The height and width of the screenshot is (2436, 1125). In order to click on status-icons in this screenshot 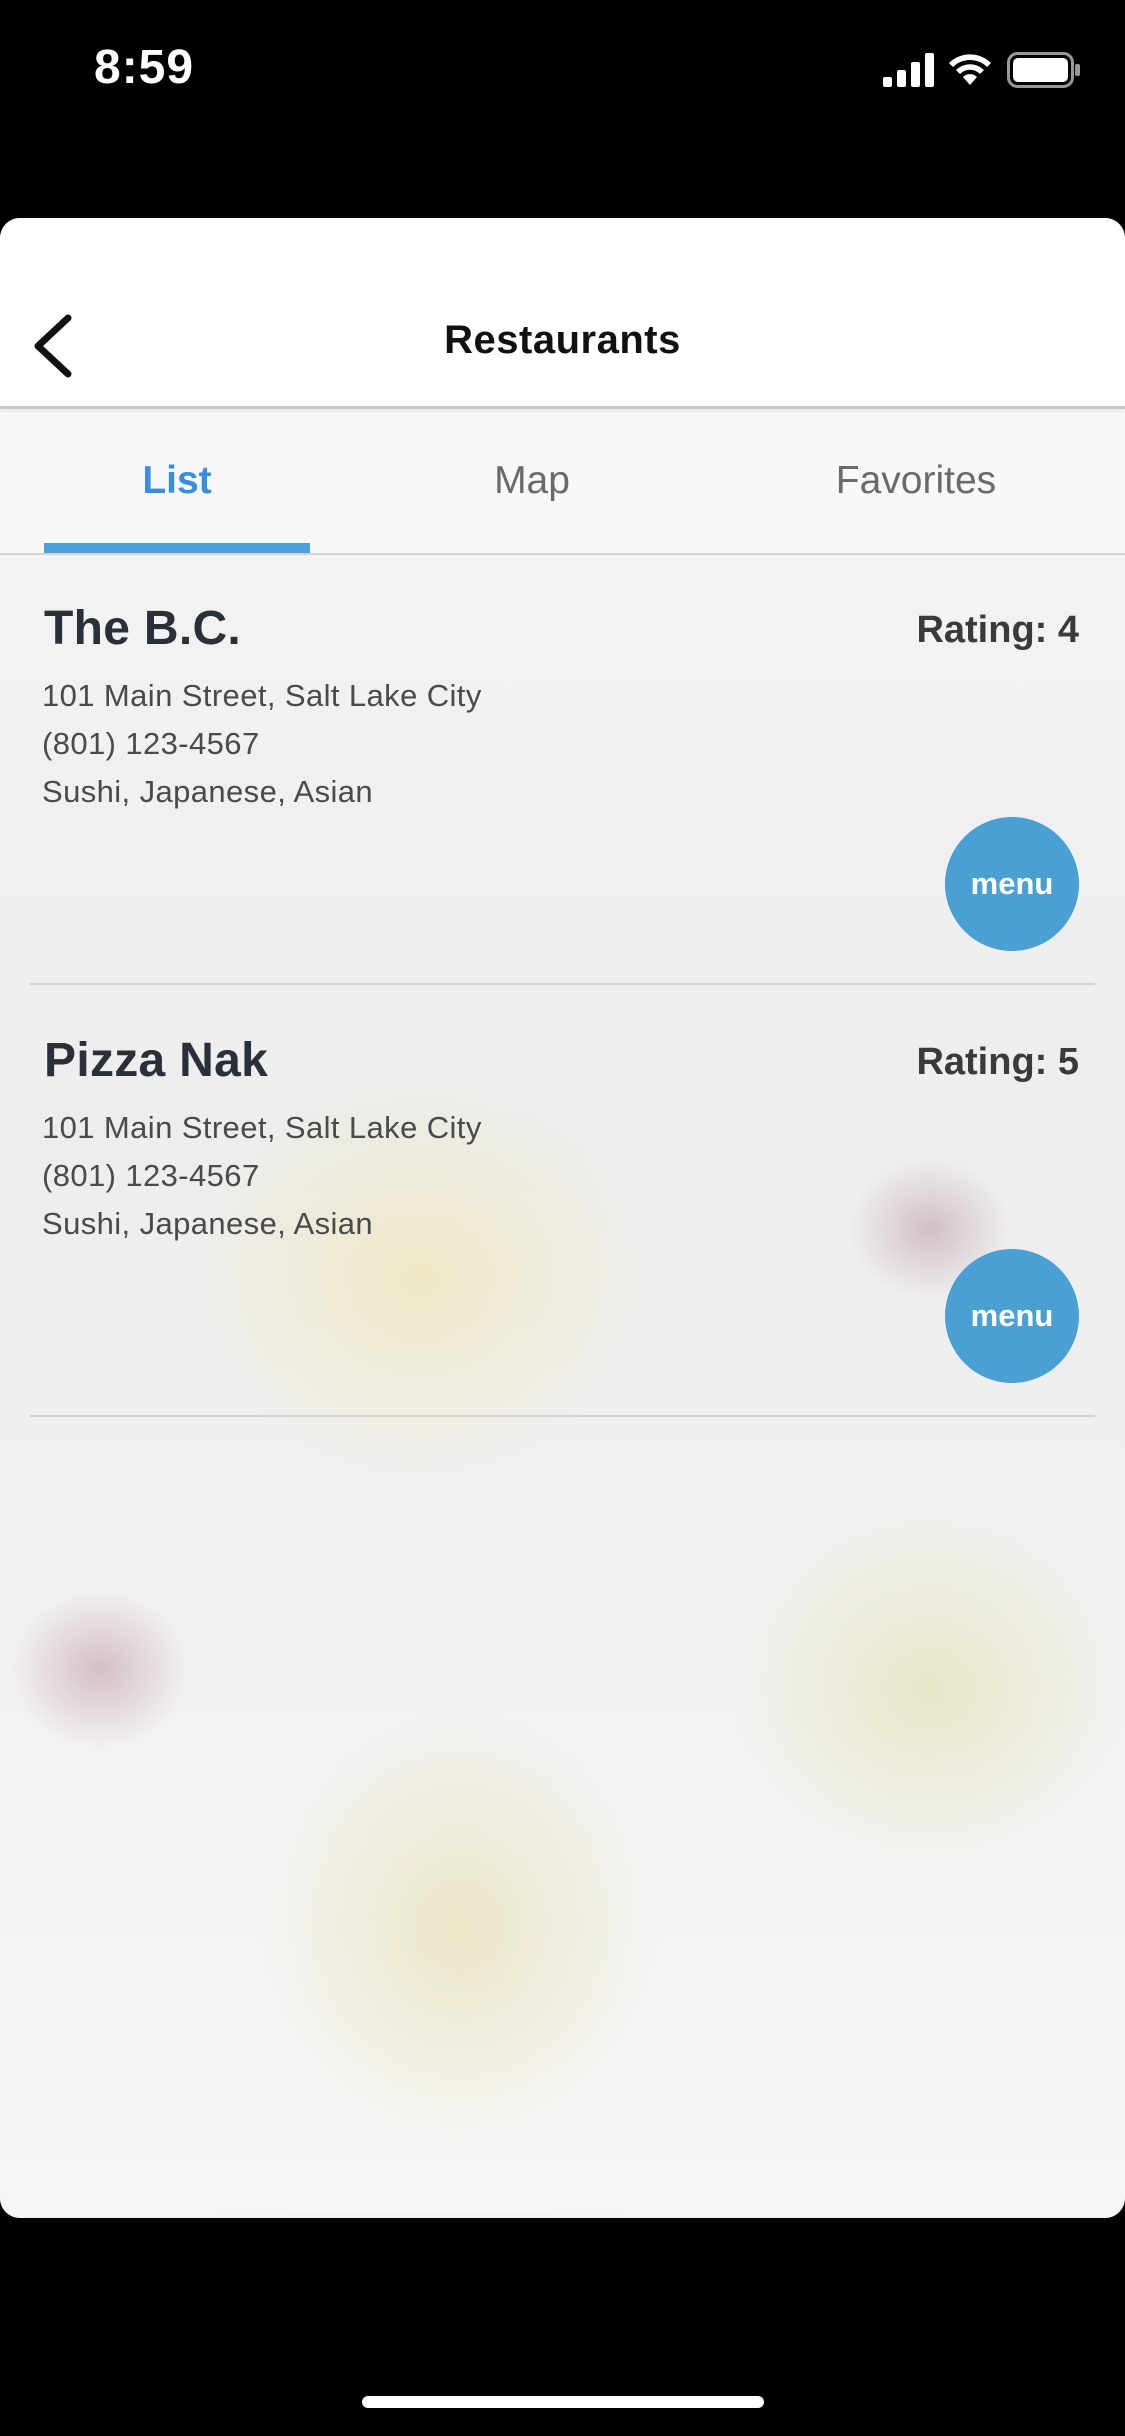, I will do `click(982, 70)`.